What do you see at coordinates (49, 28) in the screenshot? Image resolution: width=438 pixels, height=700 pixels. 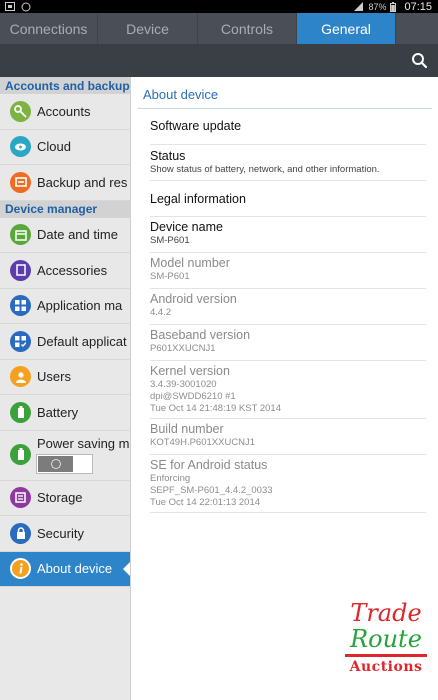 I see `tab-connections: Connections` at bounding box center [49, 28].